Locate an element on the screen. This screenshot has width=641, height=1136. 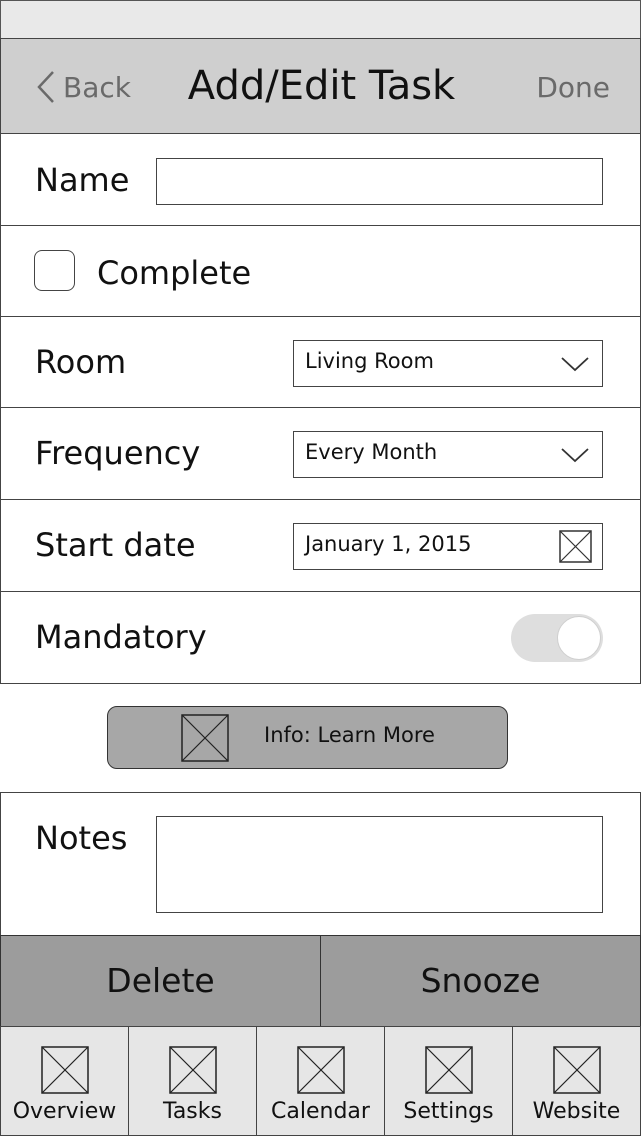
frequency-label: Frequency is located at coordinates (118, 453).